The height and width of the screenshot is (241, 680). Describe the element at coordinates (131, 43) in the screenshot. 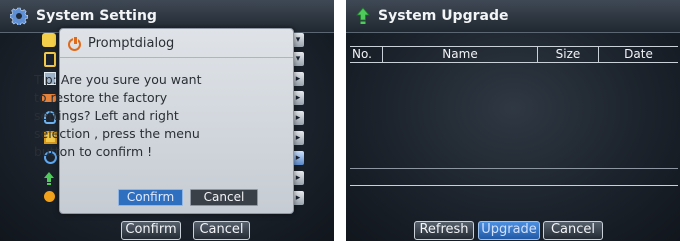

I see `prompt-dialog-title: Promptdialog` at that location.